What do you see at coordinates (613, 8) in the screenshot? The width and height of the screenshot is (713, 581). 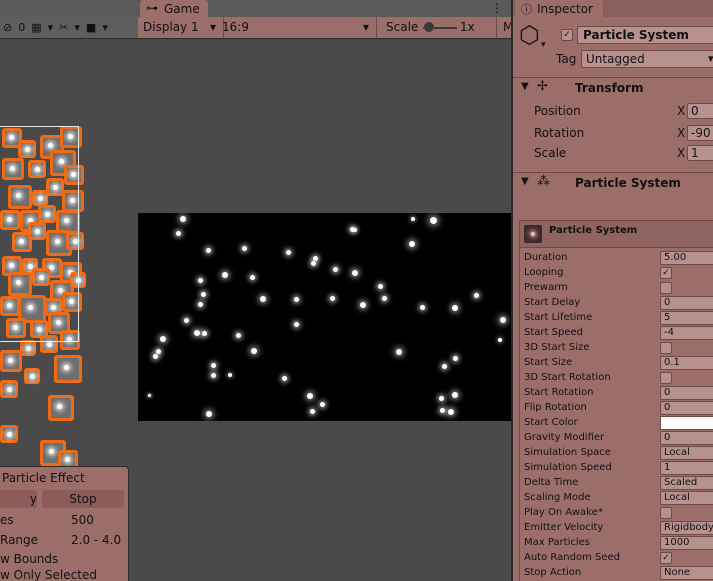 I see `inspector-tab-bar: ⓘ Inspector` at bounding box center [613, 8].